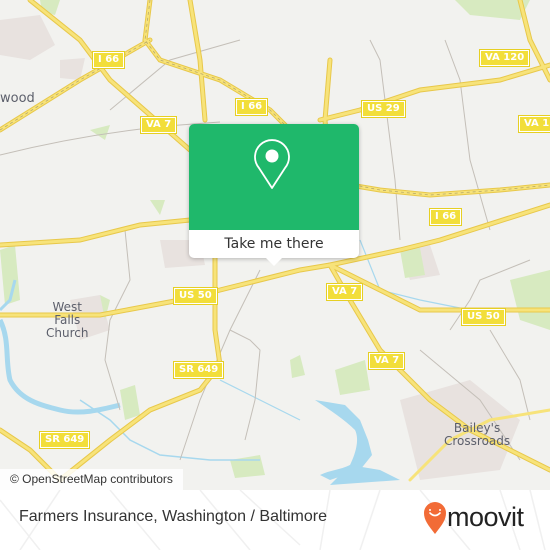 The width and height of the screenshot is (550, 550). What do you see at coordinates (67, 320) in the screenshot?
I see `place-label-west-falls-church: West Falls Church` at bounding box center [67, 320].